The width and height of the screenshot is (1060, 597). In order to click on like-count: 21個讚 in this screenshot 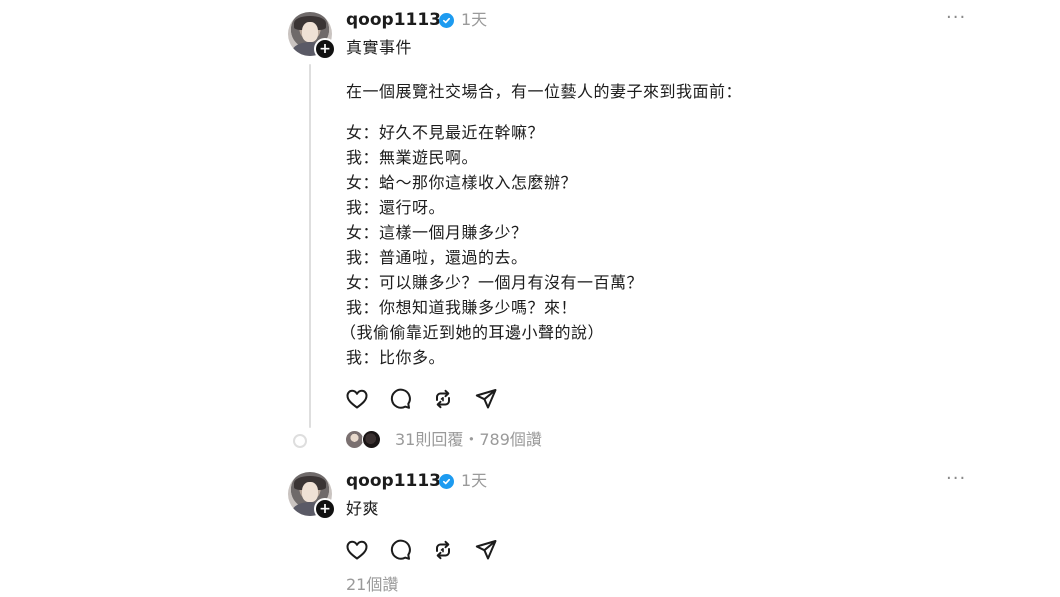, I will do `click(372, 585)`.